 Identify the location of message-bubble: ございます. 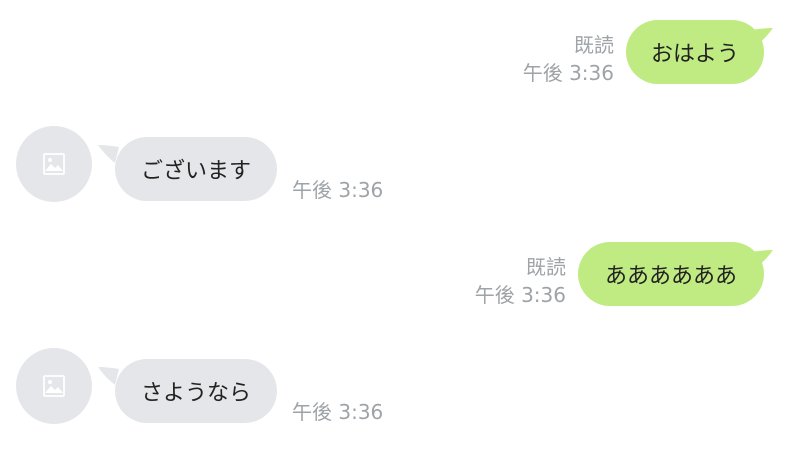
(196, 169).